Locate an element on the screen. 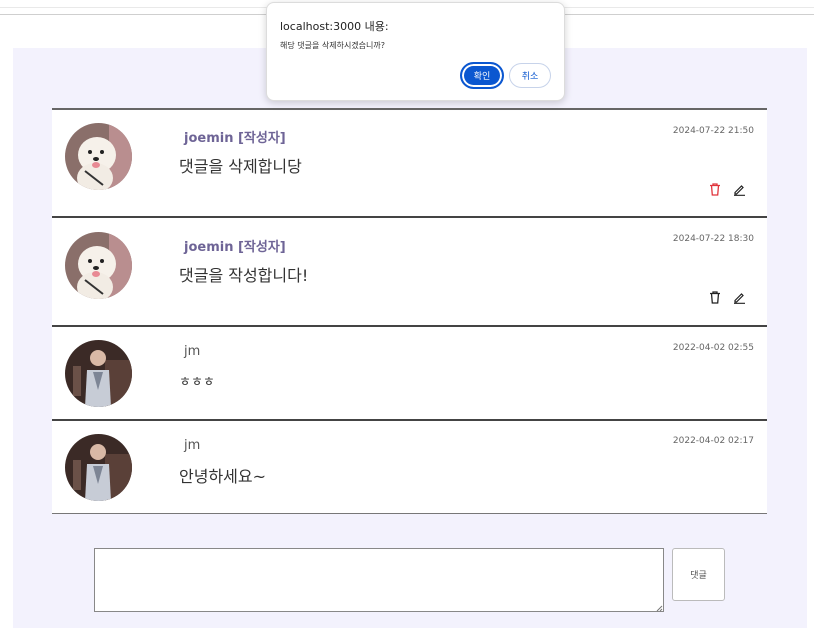 This screenshot has width=814, height=634. comment-text: 댓글을 삭제합니당 is located at coordinates (240, 166).